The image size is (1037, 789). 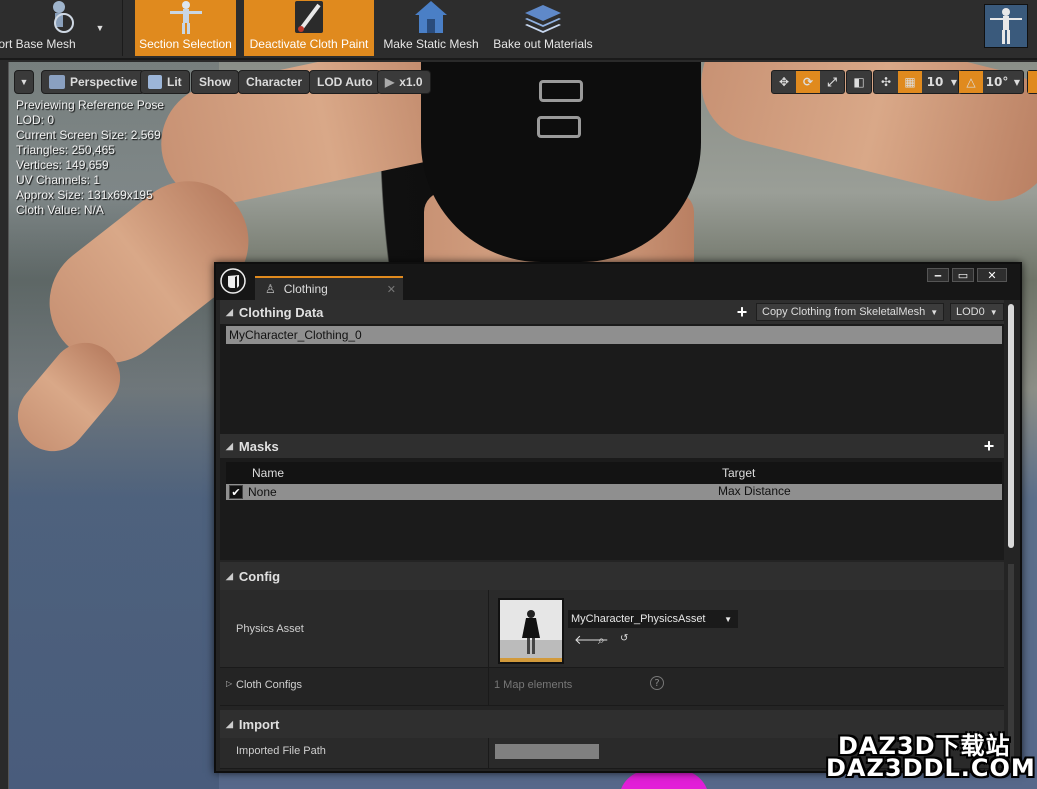 What do you see at coordinates (270, 629) in the screenshot?
I see `physics-asset-label: Physics Asset` at bounding box center [270, 629].